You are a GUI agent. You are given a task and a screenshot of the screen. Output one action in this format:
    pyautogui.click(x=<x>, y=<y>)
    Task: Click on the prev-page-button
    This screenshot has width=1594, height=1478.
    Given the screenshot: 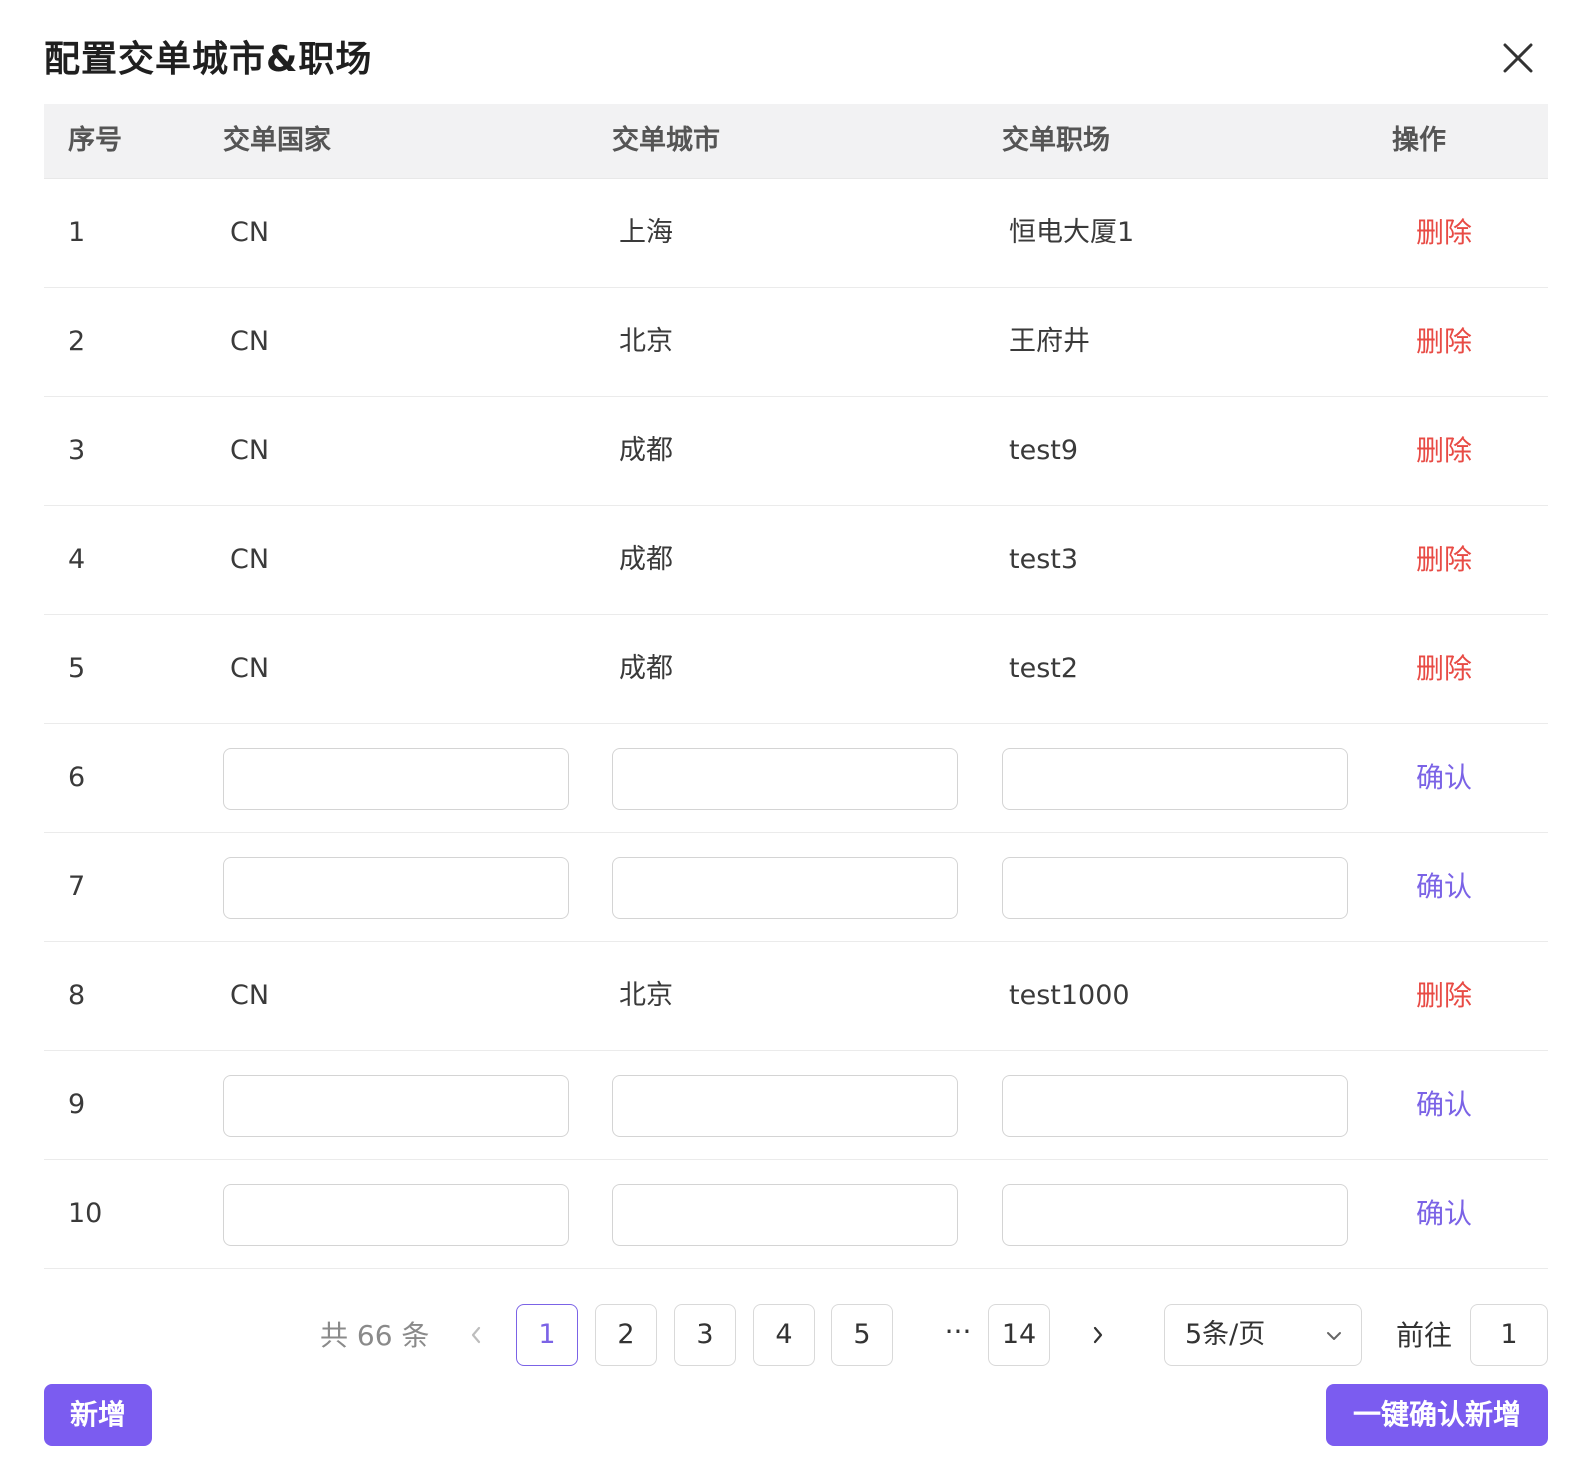 What is the action you would take?
    pyautogui.click(x=476, y=1335)
    